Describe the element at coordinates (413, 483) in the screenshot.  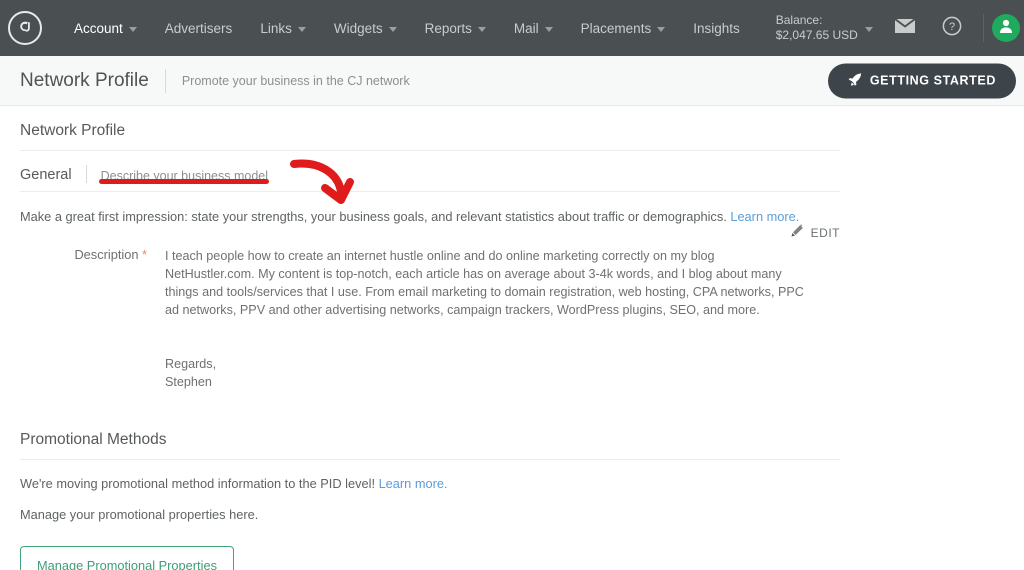
I see `promotional-learn-more-link: Learn more.` at that location.